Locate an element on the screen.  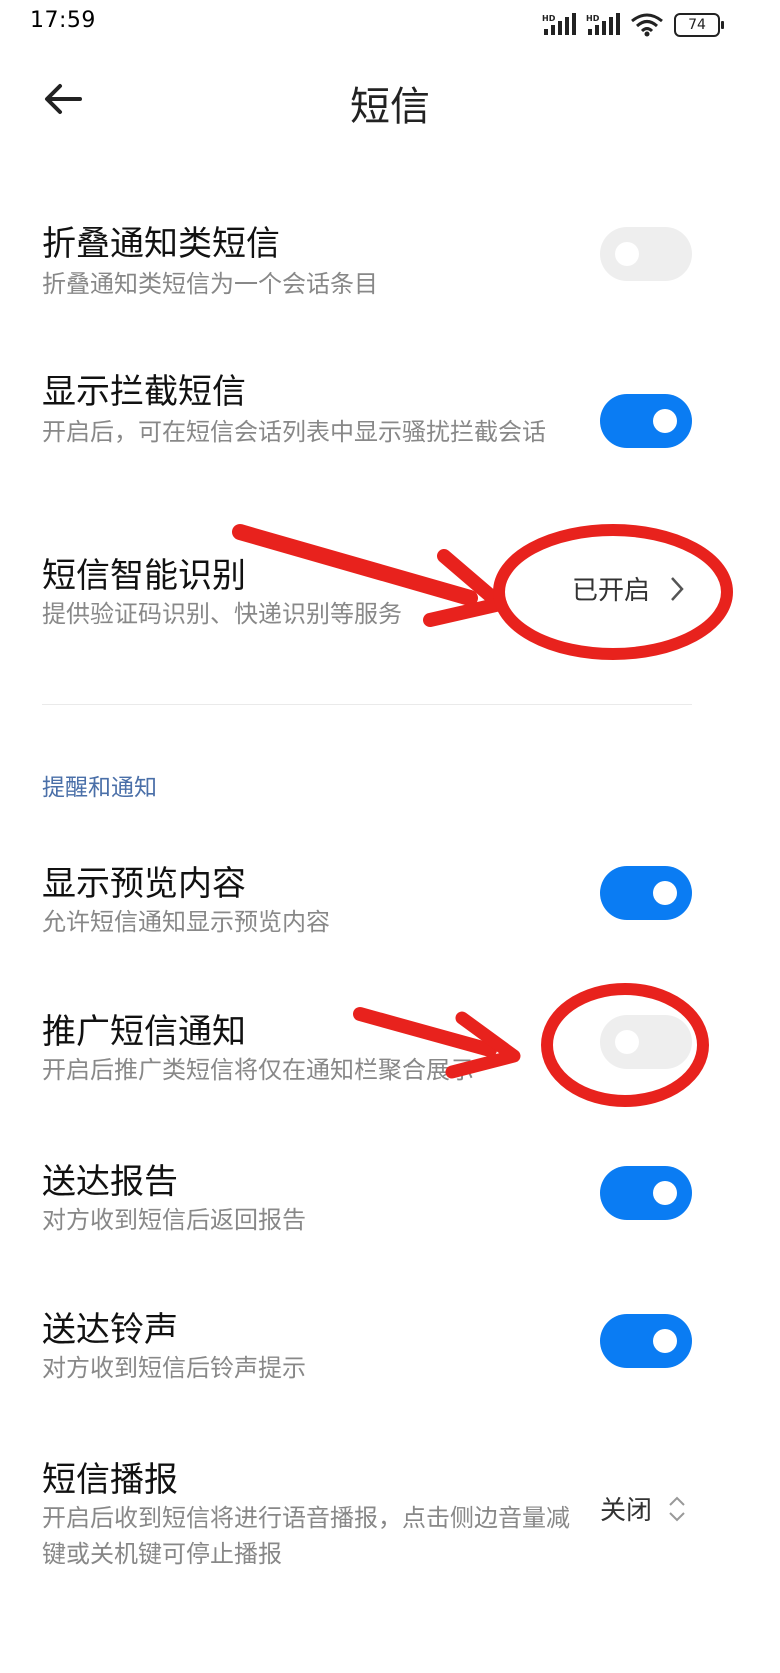
setting-row-smart-recognition: 短信智能识别 提供验证码识别、快递识别等服务 已开启 is located at coordinates (390, 590).